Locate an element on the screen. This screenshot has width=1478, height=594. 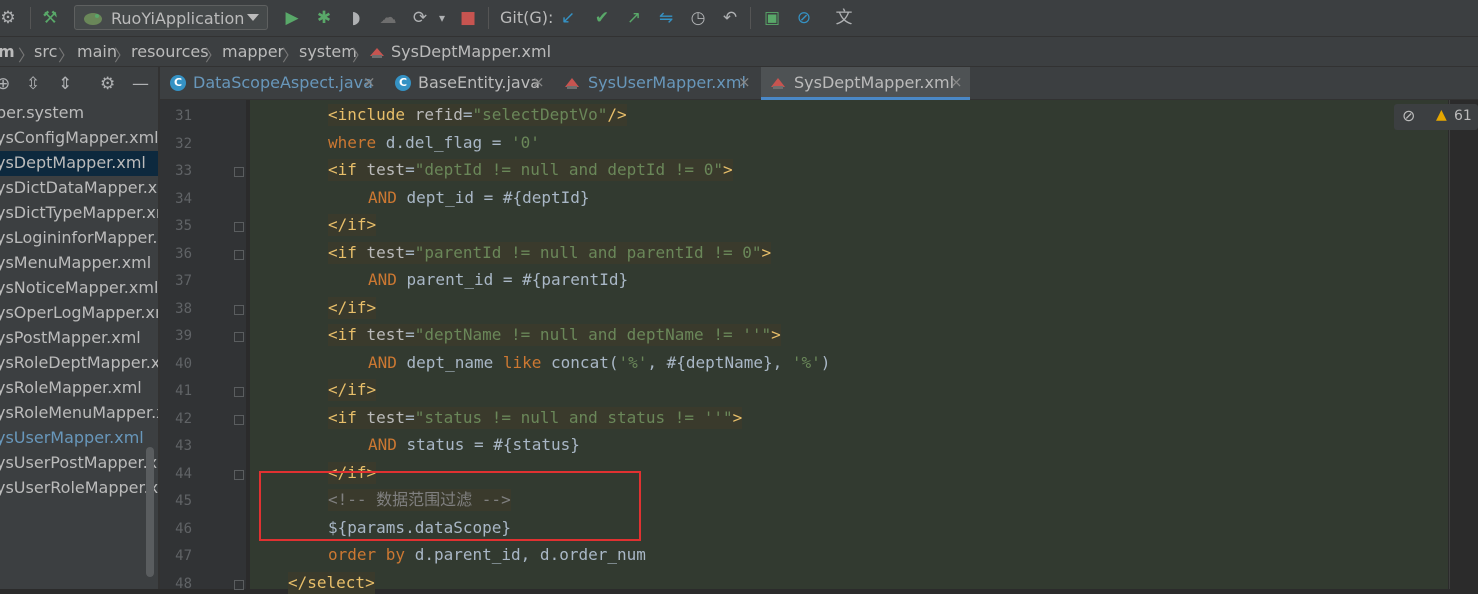
run-icon: ▶ is located at coordinates (292, 18).